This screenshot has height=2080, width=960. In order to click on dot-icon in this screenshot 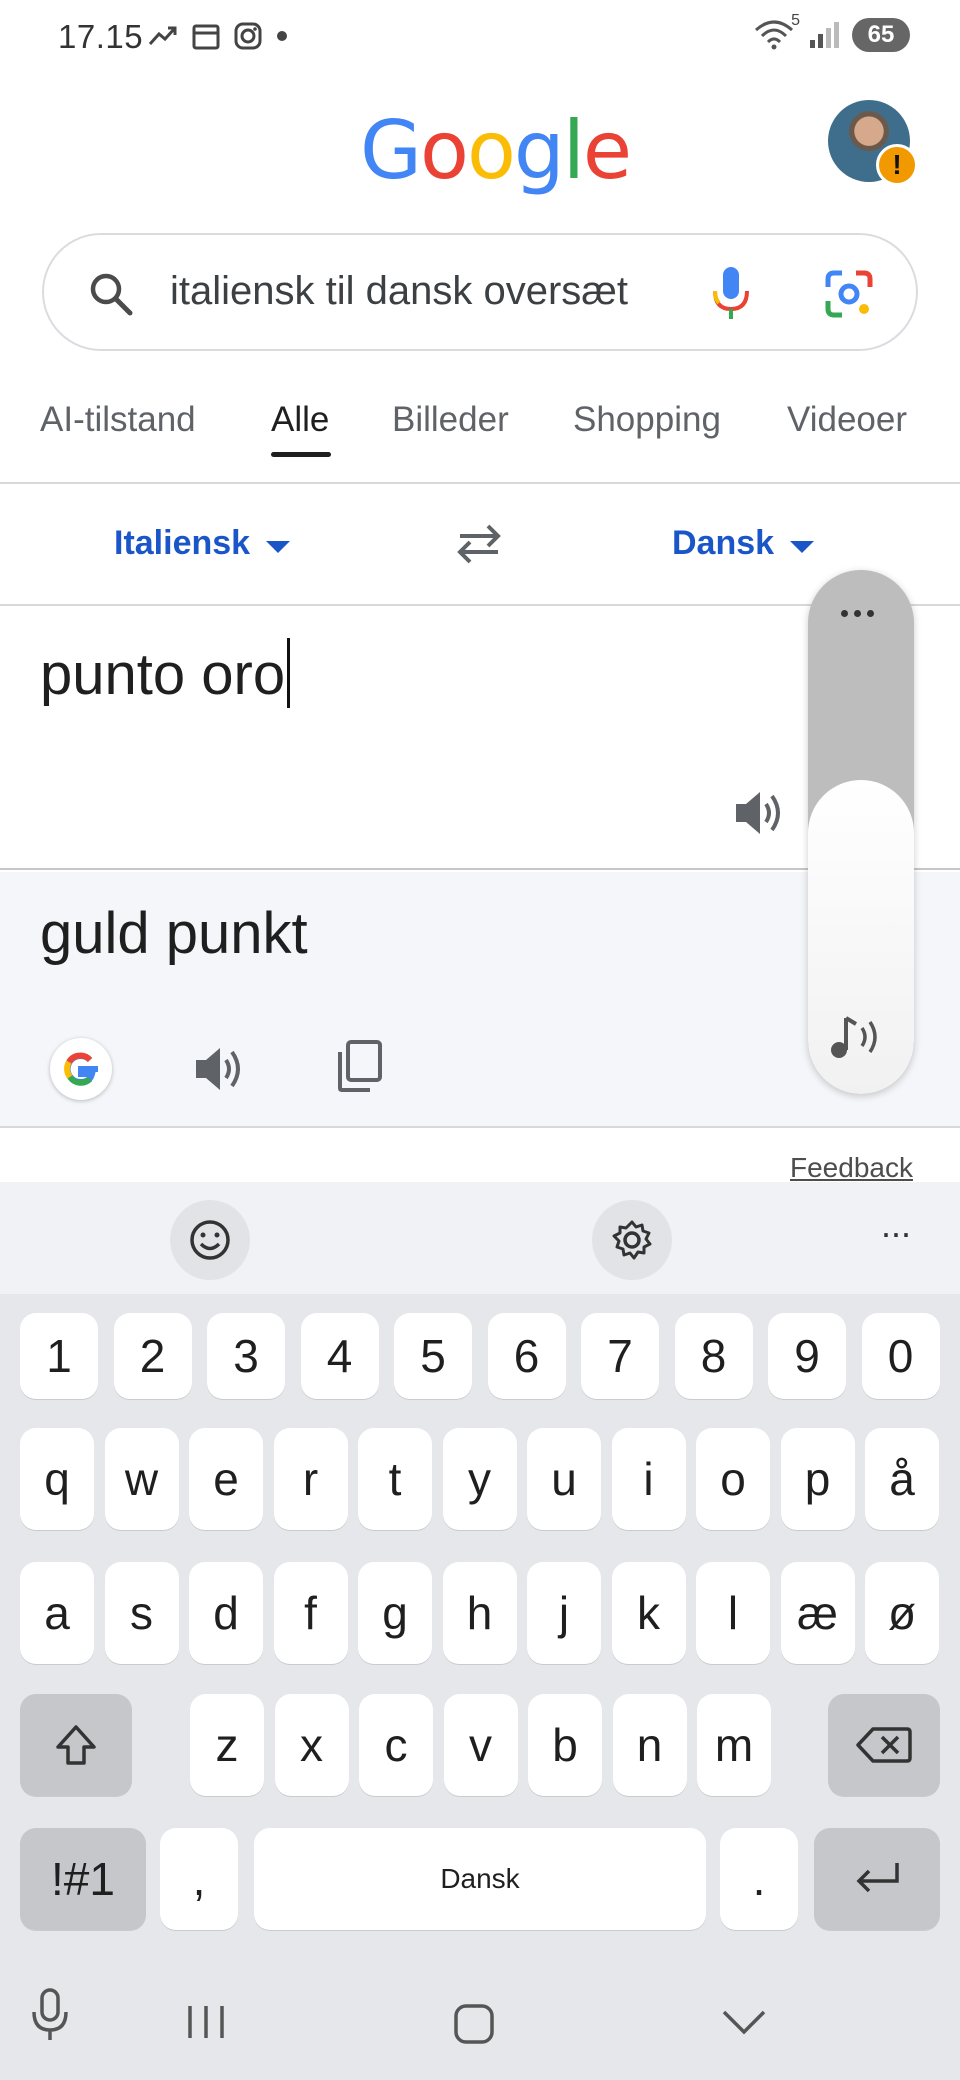, I will do `click(282, 36)`.